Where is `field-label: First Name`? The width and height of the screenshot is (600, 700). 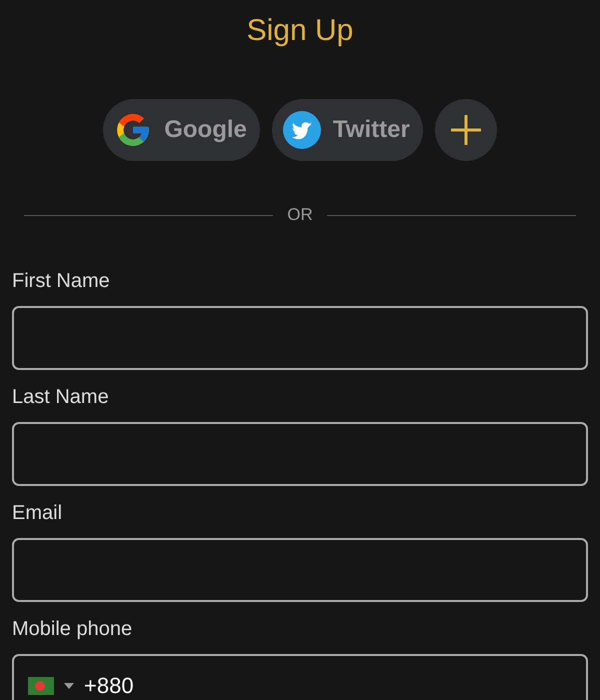
field-label: First Name is located at coordinates (61, 281).